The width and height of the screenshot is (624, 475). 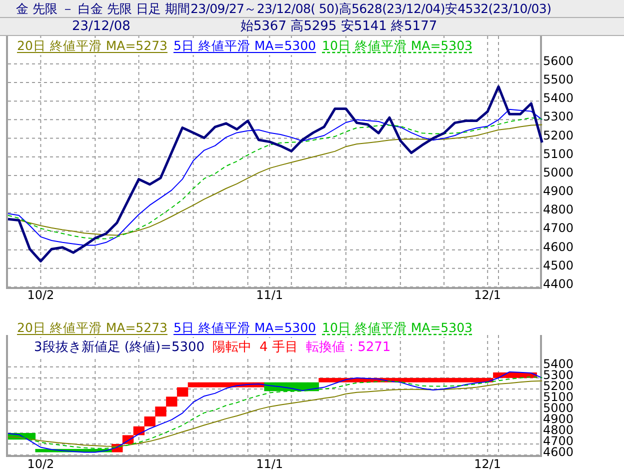 I want to click on y-axis-label: 5500, so click(x=558, y=79).